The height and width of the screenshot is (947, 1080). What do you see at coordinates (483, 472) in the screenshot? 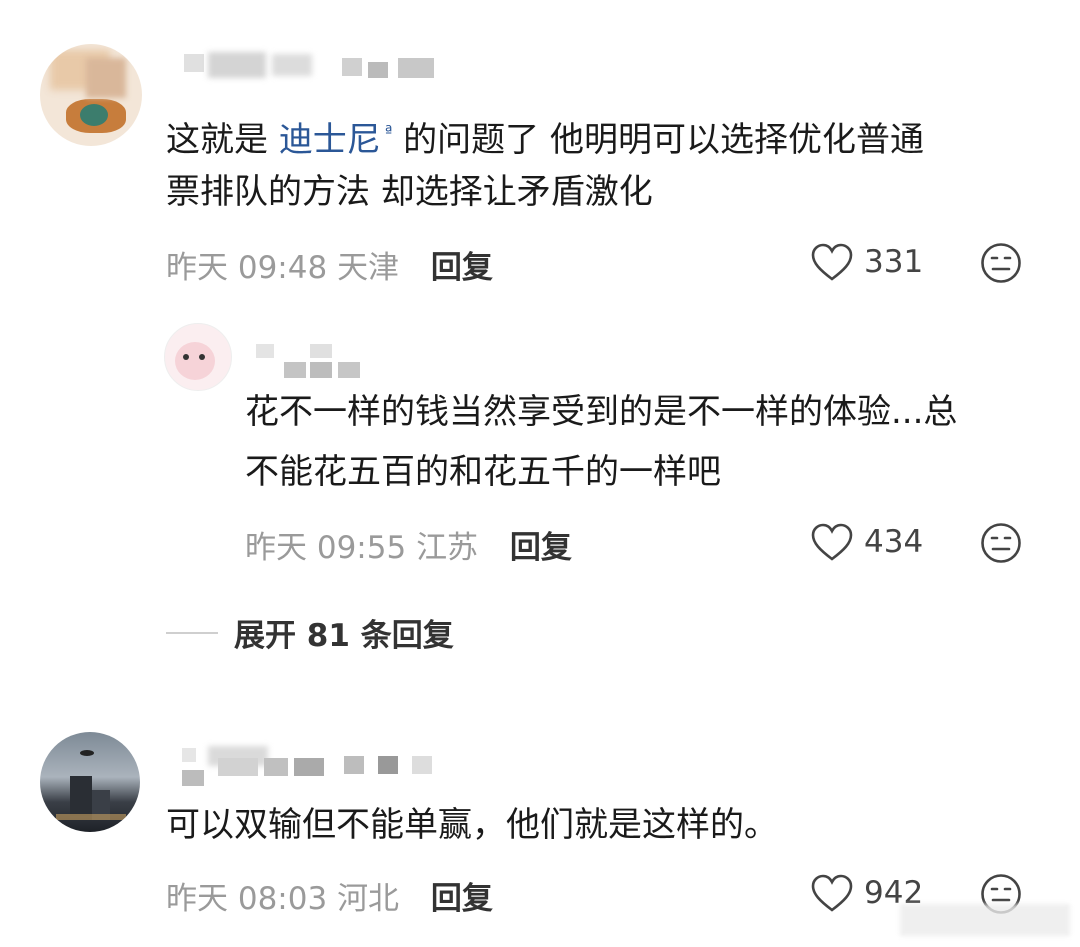
I see `reply-text-line2: 不能花五百的和花五千的一样吧` at bounding box center [483, 472].